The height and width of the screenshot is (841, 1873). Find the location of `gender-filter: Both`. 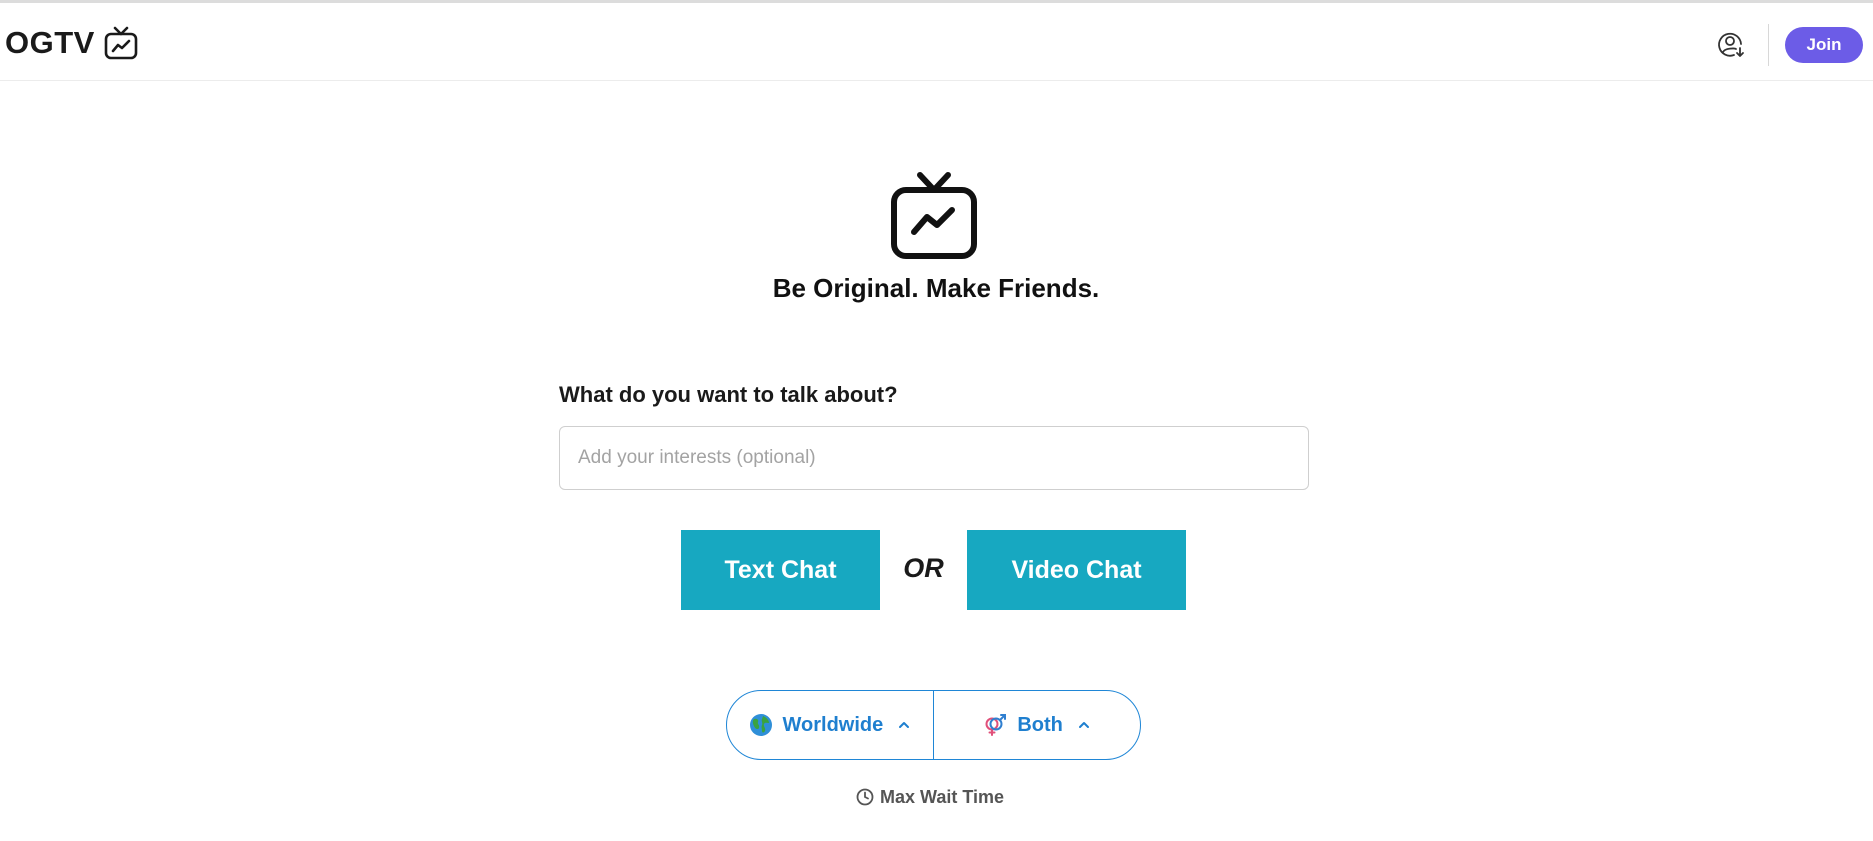

gender-filter: Both is located at coordinates (1037, 725).